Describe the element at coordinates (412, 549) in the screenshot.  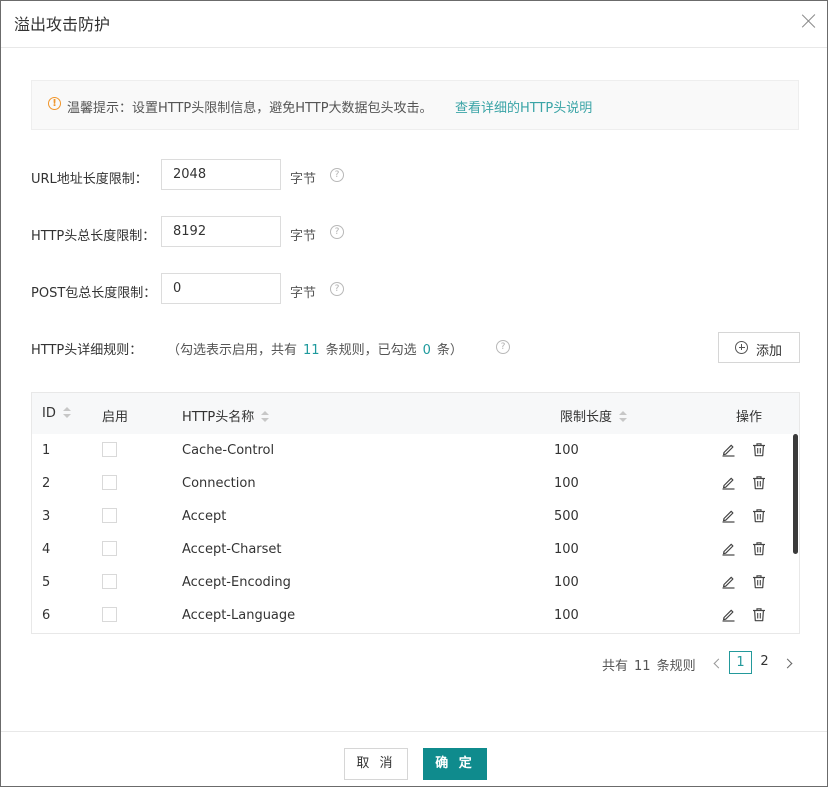
I see `table-row: 4 Accept-Charset 100` at that location.